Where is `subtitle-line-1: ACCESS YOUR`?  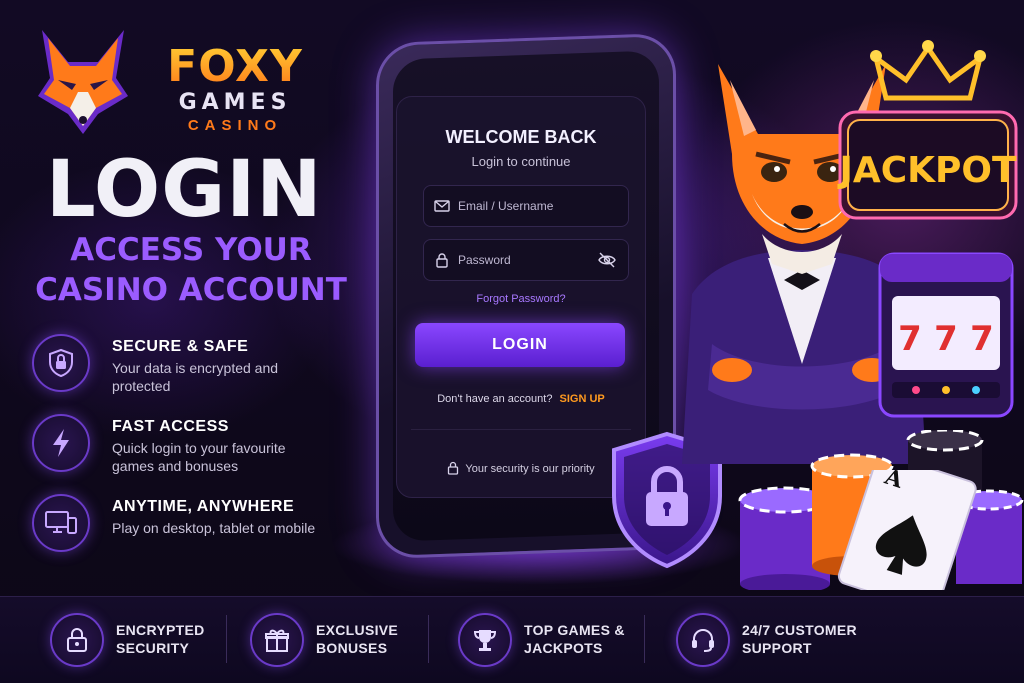
subtitle-line-1: ACCESS YOUR is located at coordinates (191, 250).